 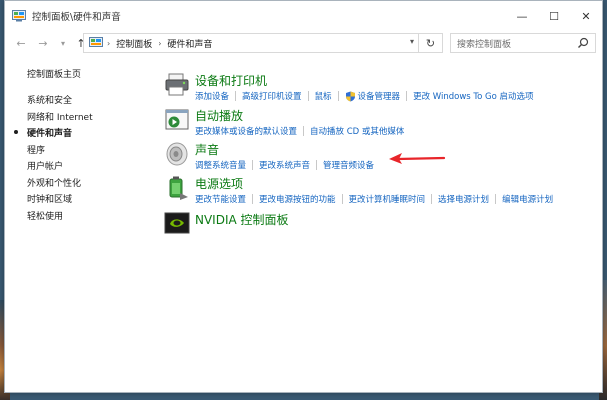 What do you see at coordinates (45, 167) in the screenshot?
I see `nav-item-label: 用户帐户` at bounding box center [45, 167].